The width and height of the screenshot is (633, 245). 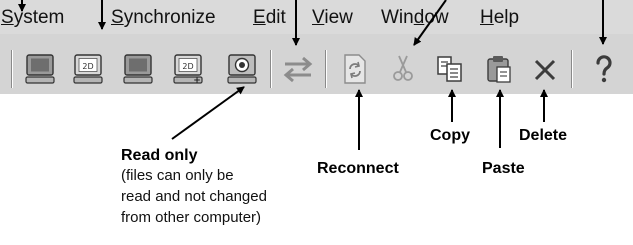 What do you see at coordinates (338, 17) in the screenshot?
I see `menu-view-label: iew` at bounding box center [338, 17].